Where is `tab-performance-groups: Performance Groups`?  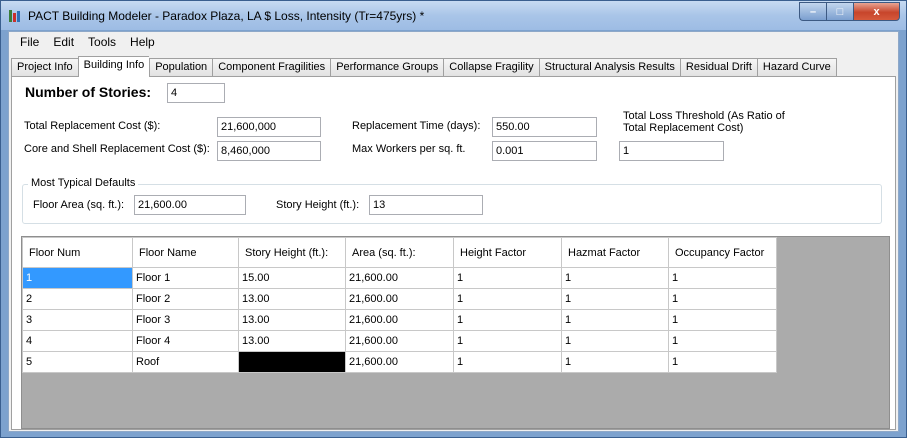 tab-performance-groups: Performance Groups is located at coordinates (387, 67).